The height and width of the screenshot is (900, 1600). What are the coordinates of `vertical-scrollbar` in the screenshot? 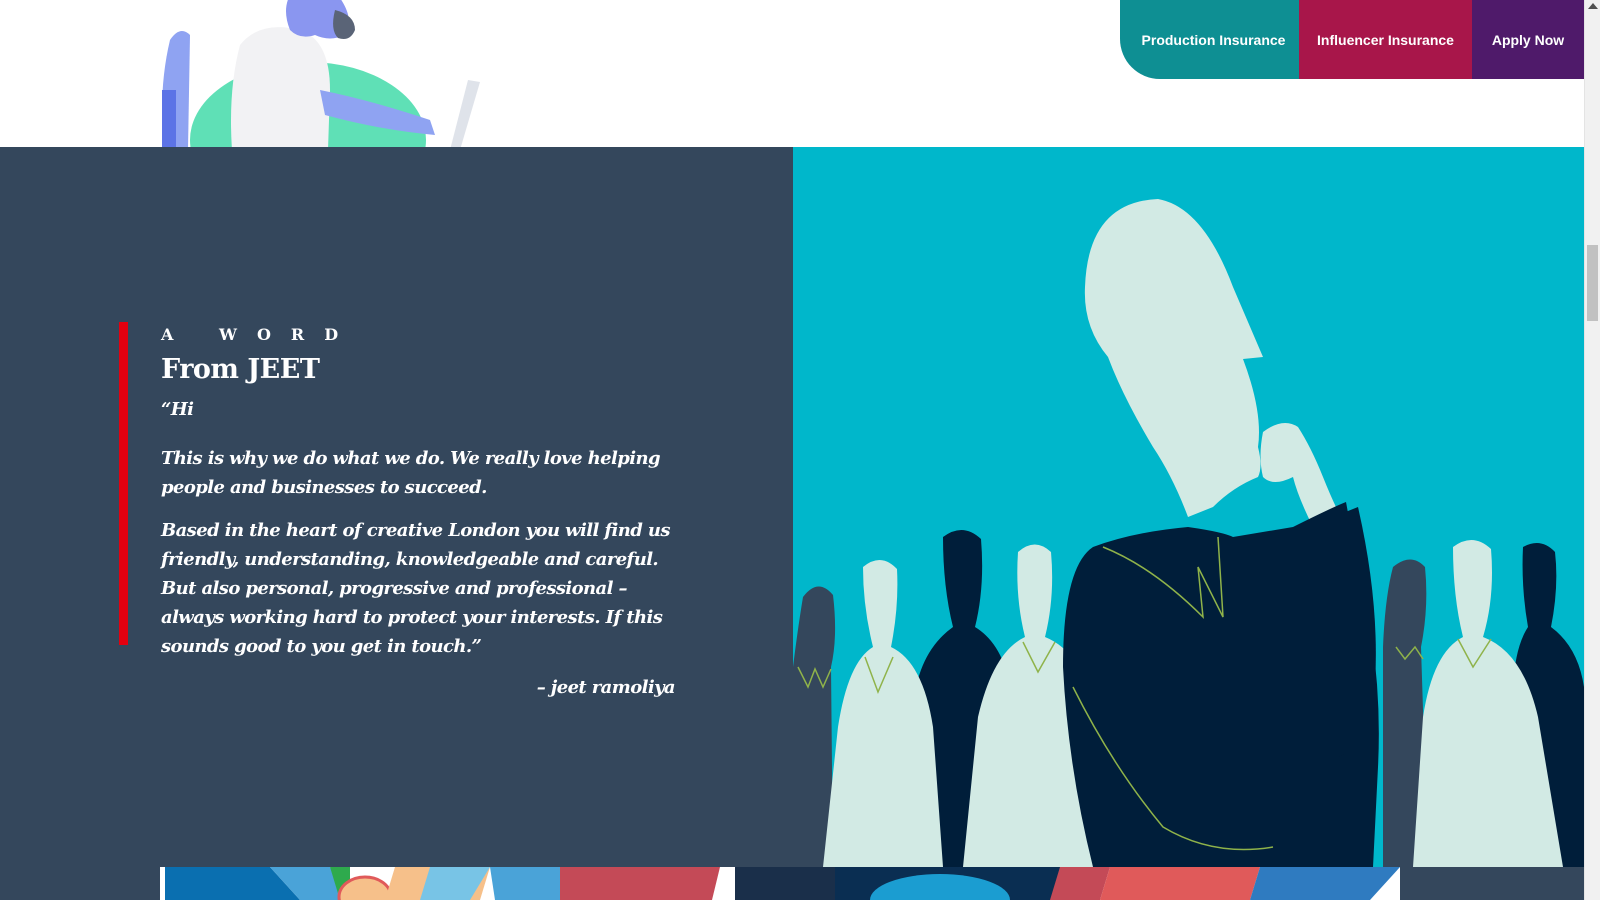 It's located at (1592, 450).